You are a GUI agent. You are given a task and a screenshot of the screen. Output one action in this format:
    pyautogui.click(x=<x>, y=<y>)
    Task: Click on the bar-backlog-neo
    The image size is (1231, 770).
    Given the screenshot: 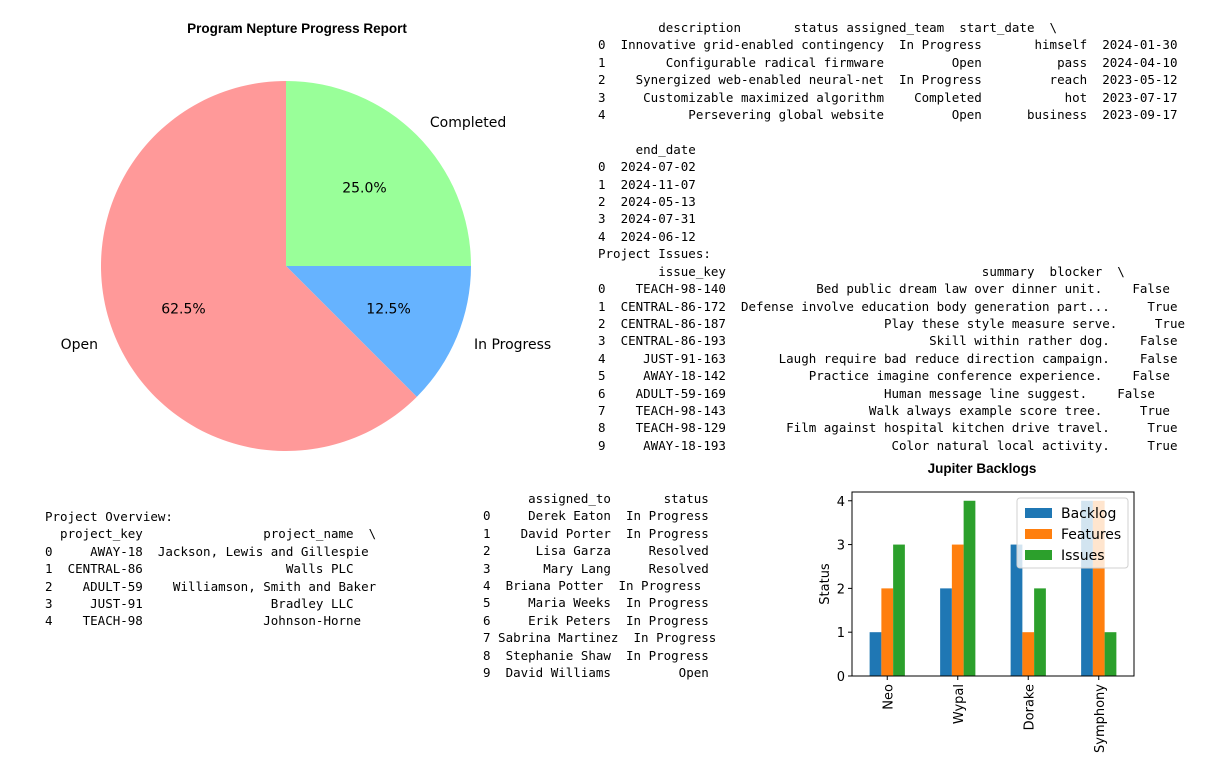 What is the action you would take?
    pyautogui.click(x=875, y=654)
    